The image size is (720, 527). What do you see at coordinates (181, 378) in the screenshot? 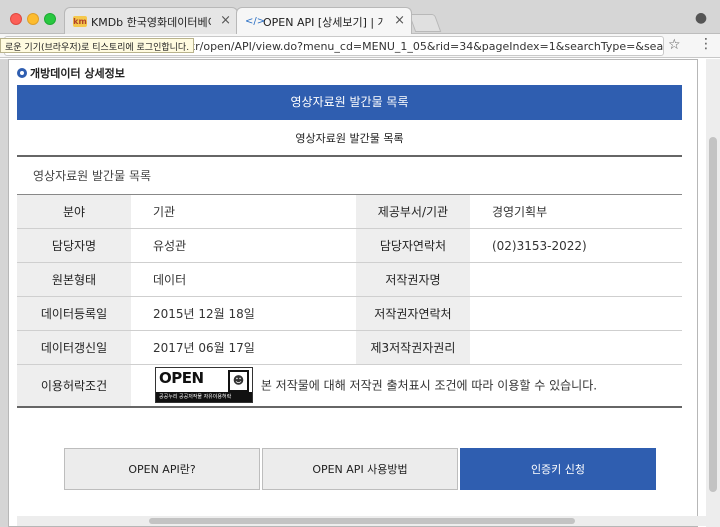
I see `badge-open-text: OPEN` at bounding box center [181, 378].